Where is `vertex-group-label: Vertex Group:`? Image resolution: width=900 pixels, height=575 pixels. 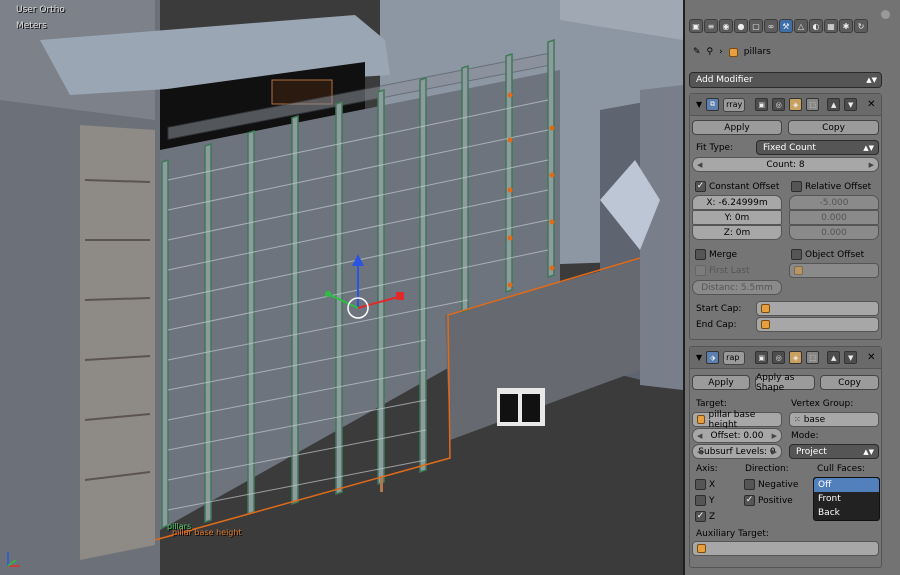
vertex-group-label: Vertex Group: is located at coordinates (822, 404).